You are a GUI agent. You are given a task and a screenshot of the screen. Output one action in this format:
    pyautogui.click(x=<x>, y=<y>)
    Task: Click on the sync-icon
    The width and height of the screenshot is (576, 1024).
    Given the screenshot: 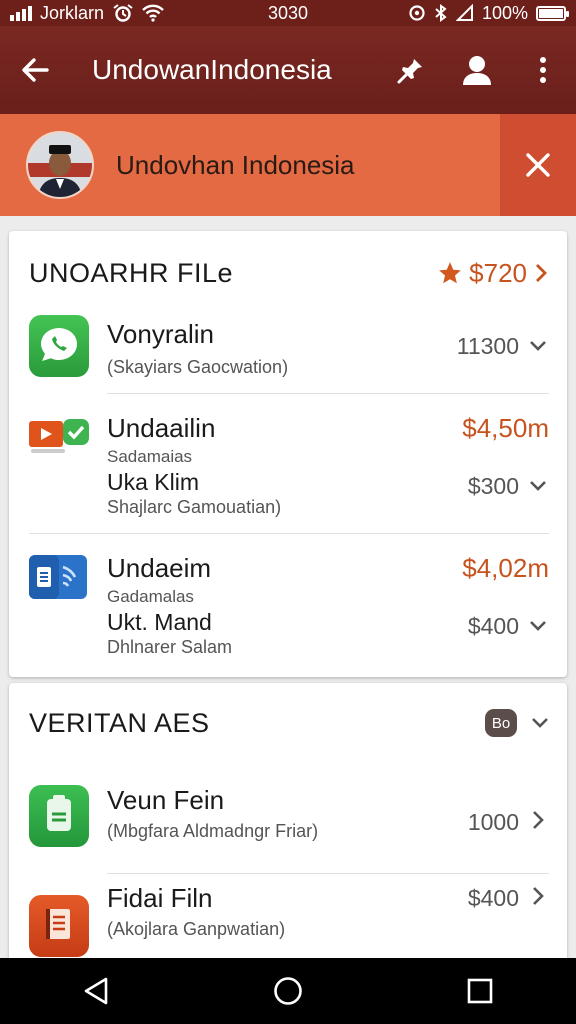 What is the action you would take?
    pyautogui.click(x=417, y=13)
    